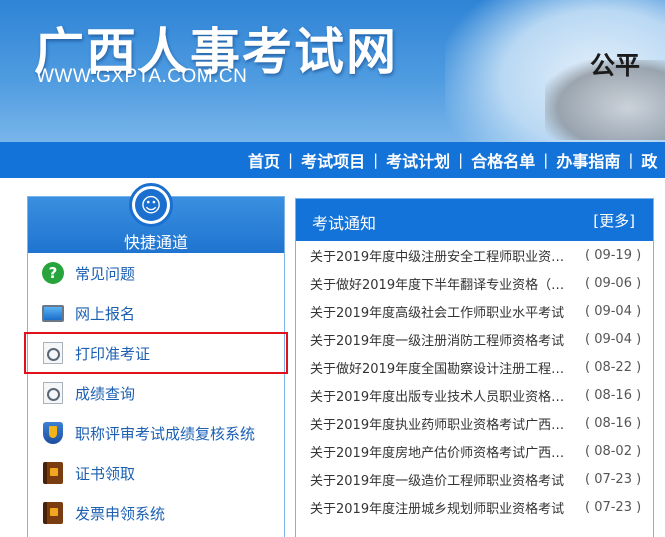 This screenshot has width=665, height=537. Describe the element at coordinates (165, 433) in the screenshot. I see `quick-item-label: 职称评审考试成绩复核系统` at that location.